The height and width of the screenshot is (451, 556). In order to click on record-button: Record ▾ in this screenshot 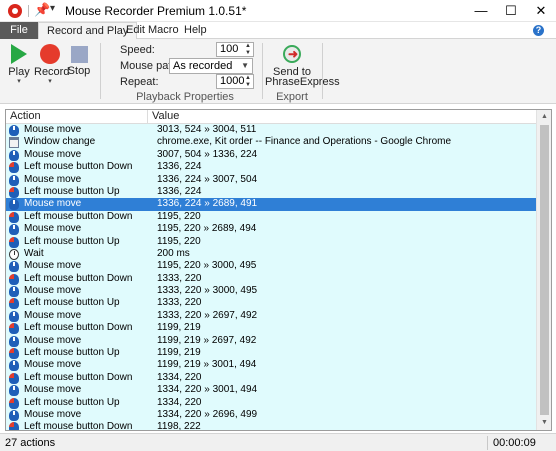, I will do `click(51, 63)`.